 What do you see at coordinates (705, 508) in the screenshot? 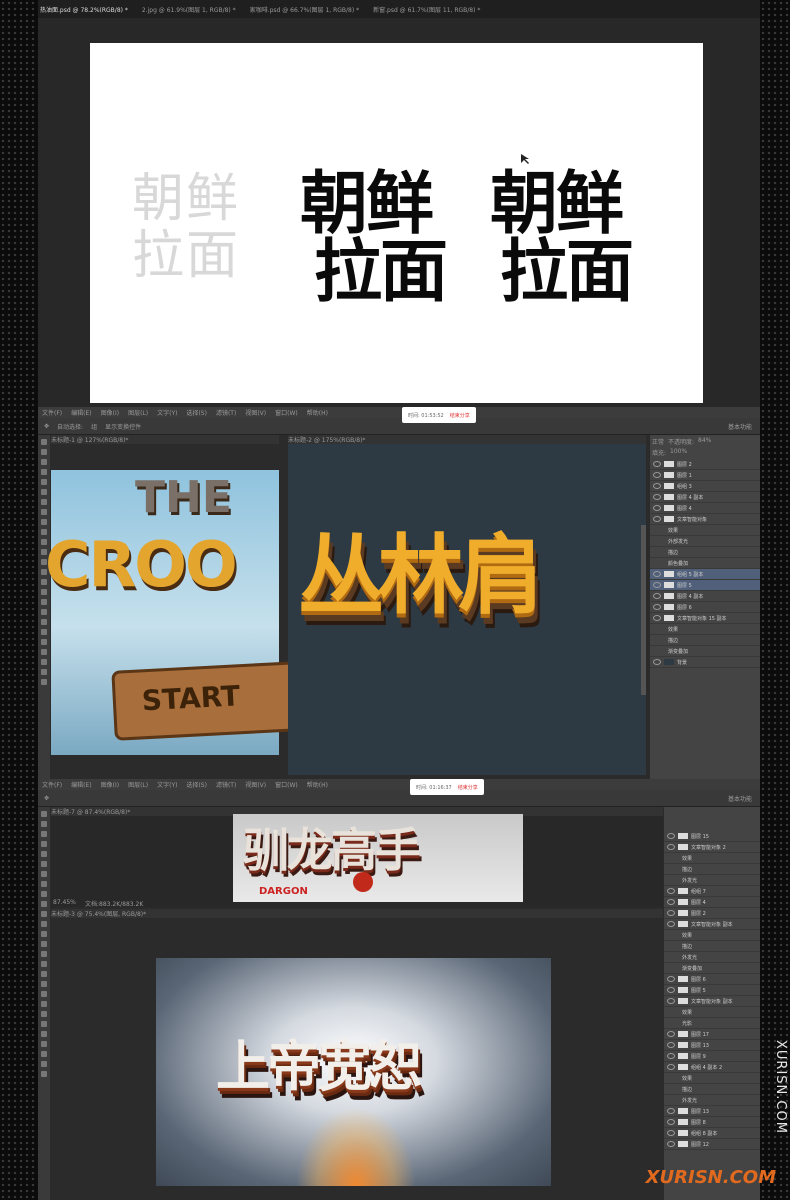
I see `layer-row: 图层 4` at bounding box center [705, 508].